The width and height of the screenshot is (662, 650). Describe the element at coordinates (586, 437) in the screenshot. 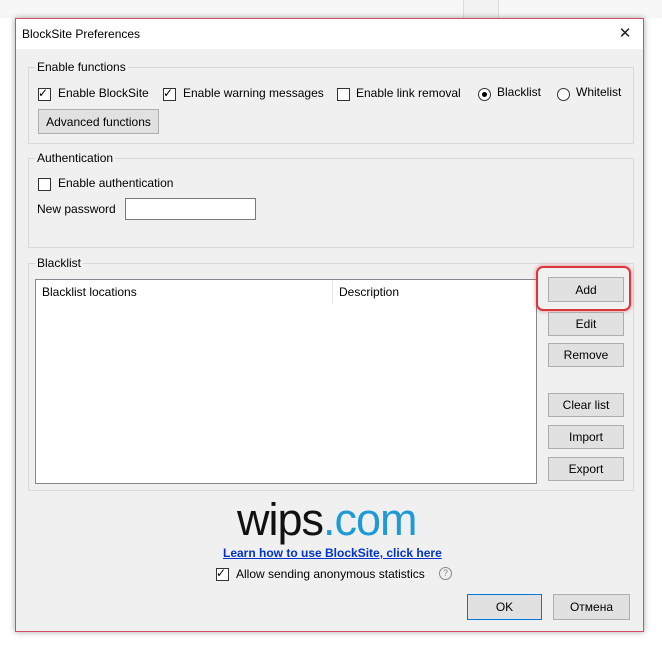

I see `import-button: Import` at that location.